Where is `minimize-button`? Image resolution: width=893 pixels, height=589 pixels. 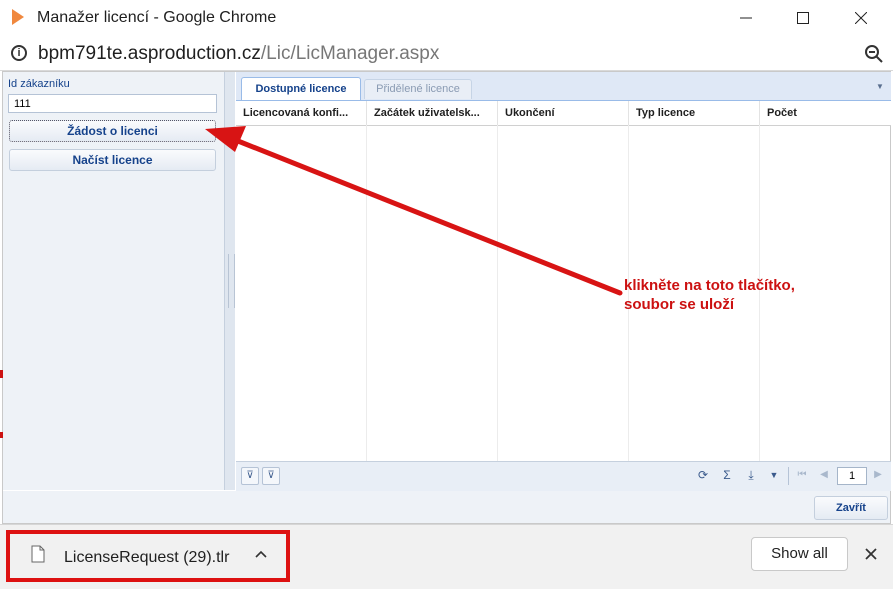 minimize-button is located at coordinates (746, 18).